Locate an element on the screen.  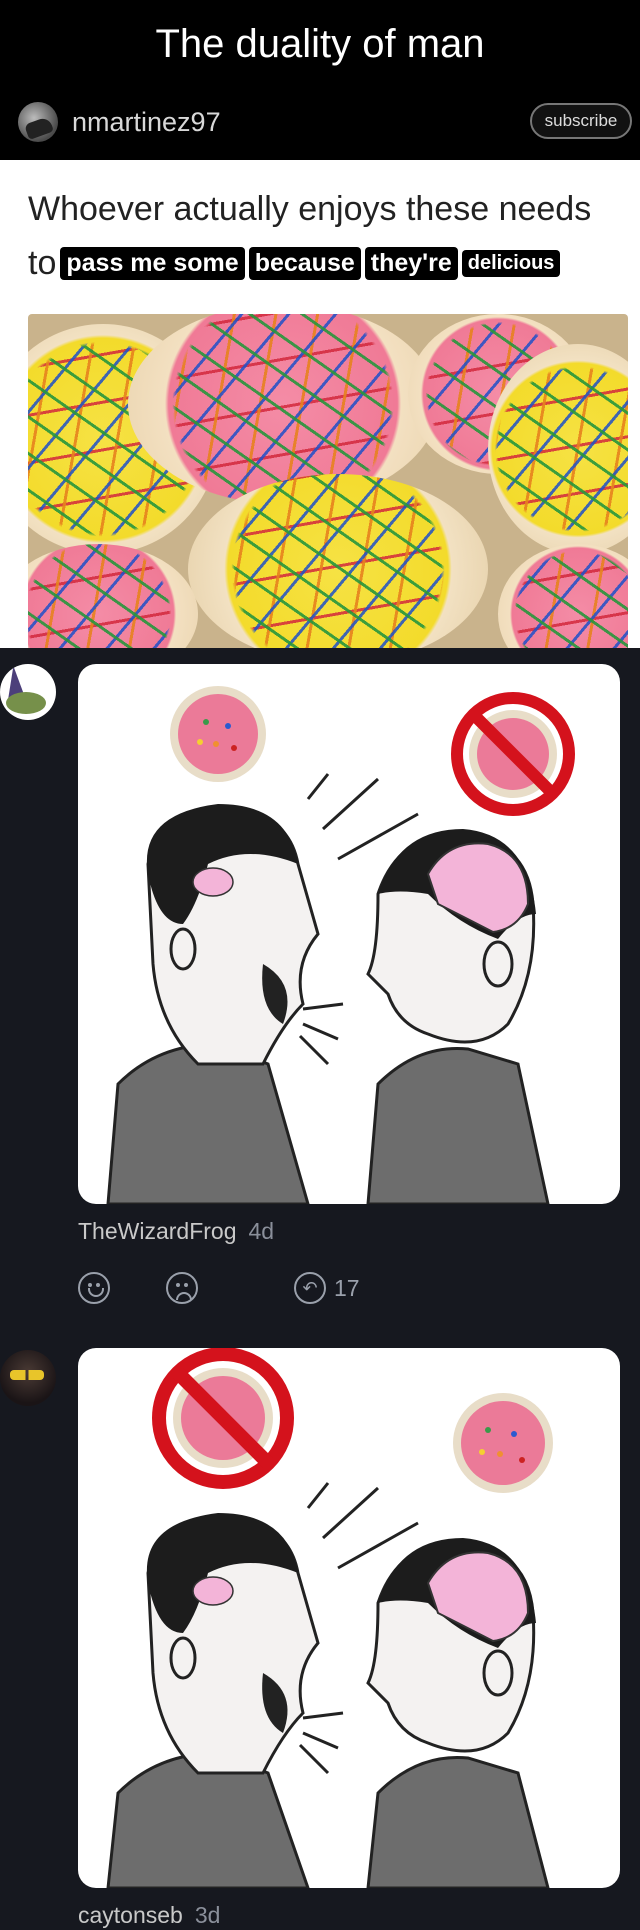
comment-age: 3d is located at coordinates (207, 1915).